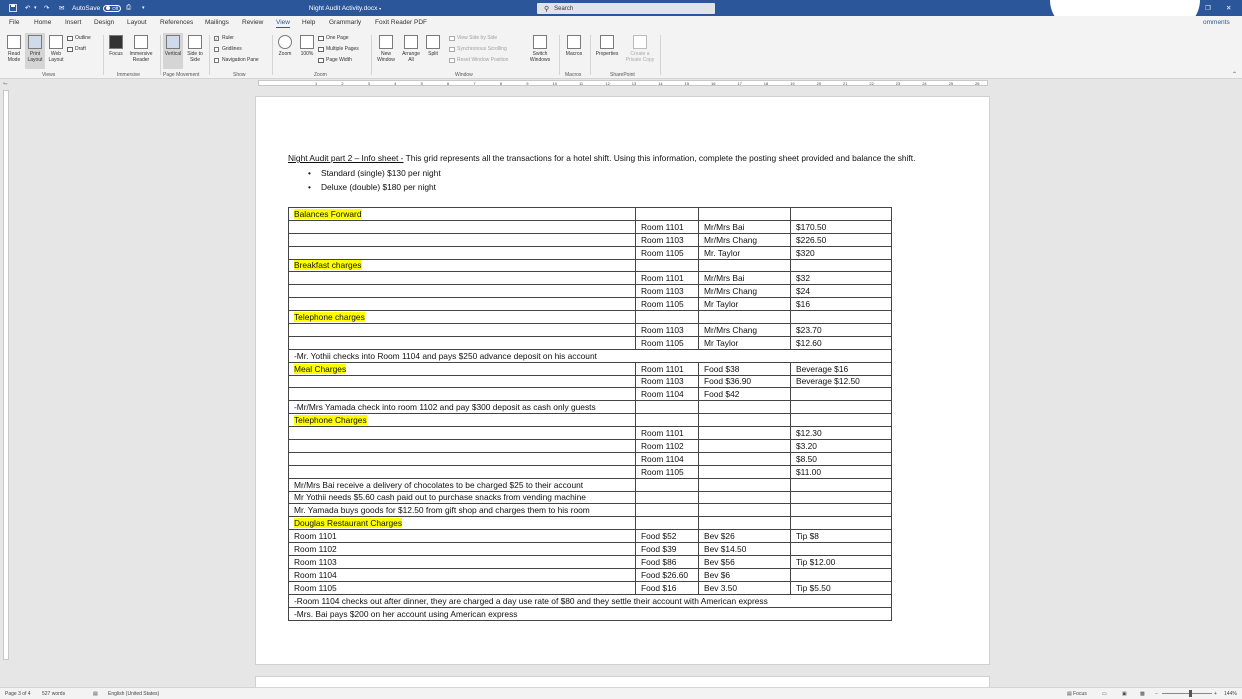 Image resolution: width=1242 pixels, height=699 pixels. What do you see at coordinates (841, 446) in the screenshot?
I see `table-cell: $3.20` at bounding box center [841, 446].